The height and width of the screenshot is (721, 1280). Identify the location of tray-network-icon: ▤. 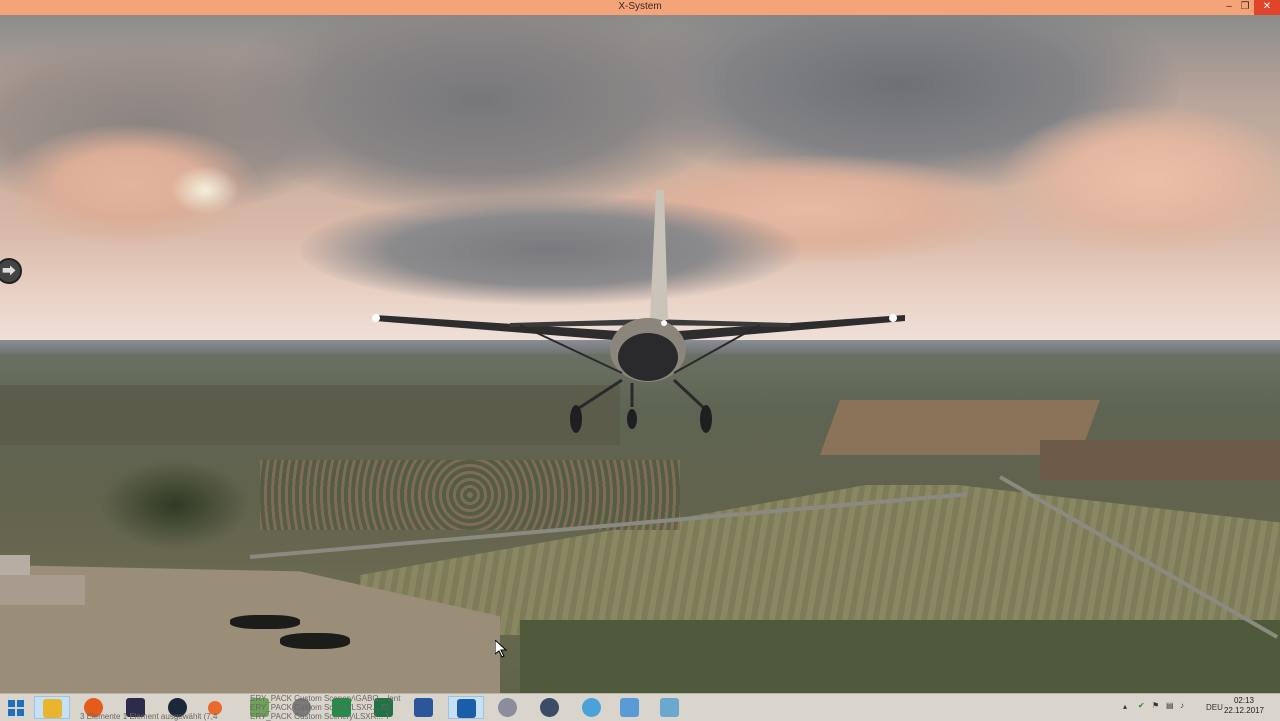
(1170, 705).